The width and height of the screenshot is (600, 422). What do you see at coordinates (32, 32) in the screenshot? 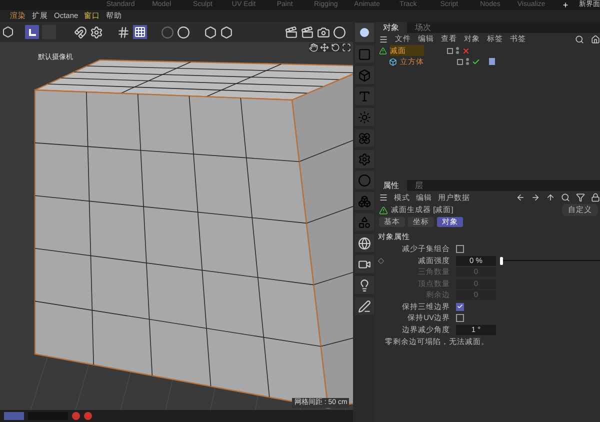
I see `axis-mode-button` at bounding box center [32, 32].